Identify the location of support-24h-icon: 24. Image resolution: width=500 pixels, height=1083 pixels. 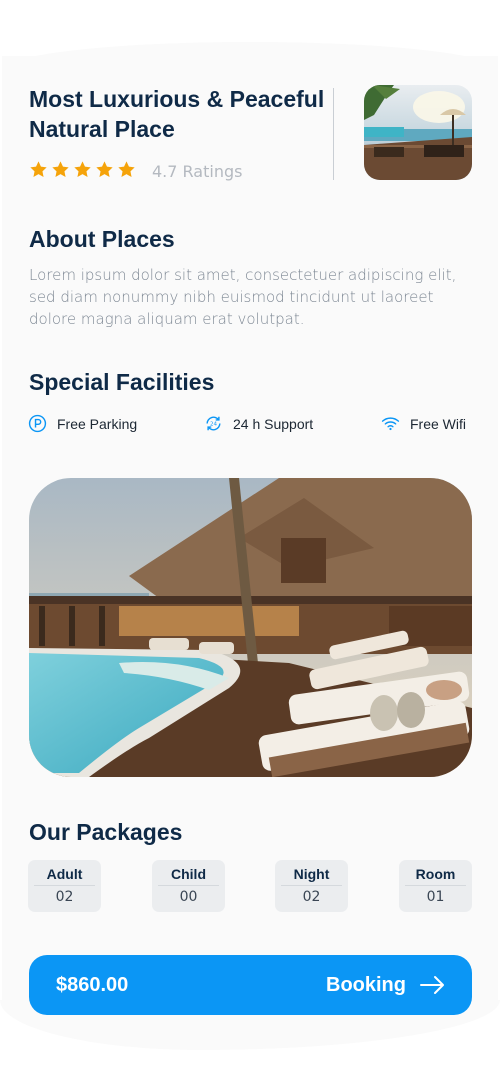
(213, 423).